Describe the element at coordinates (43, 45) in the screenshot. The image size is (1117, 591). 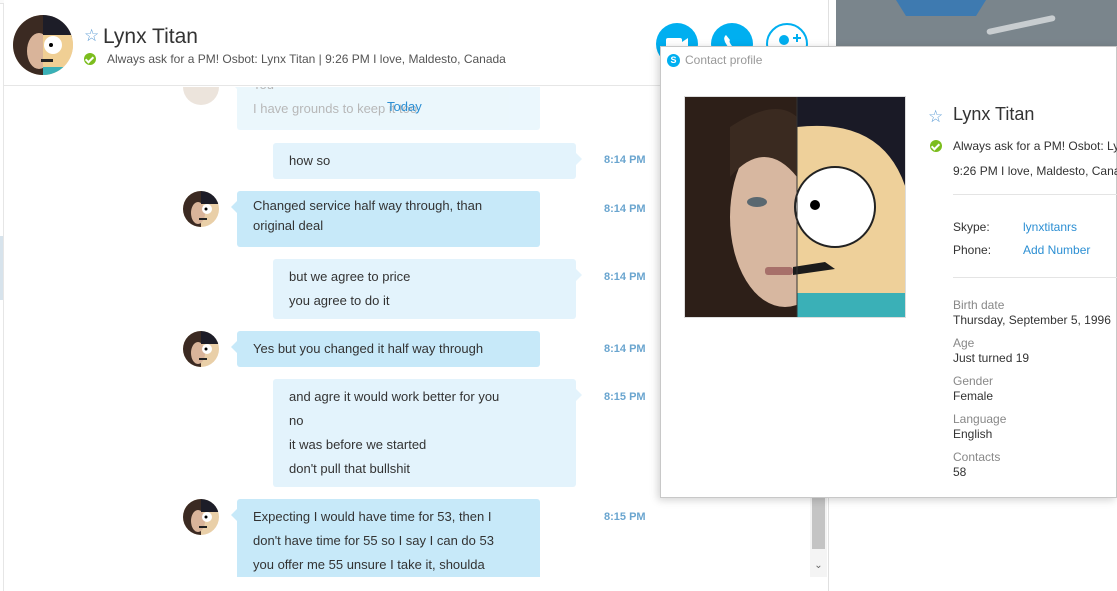
I see `contact-avatar` at that location.